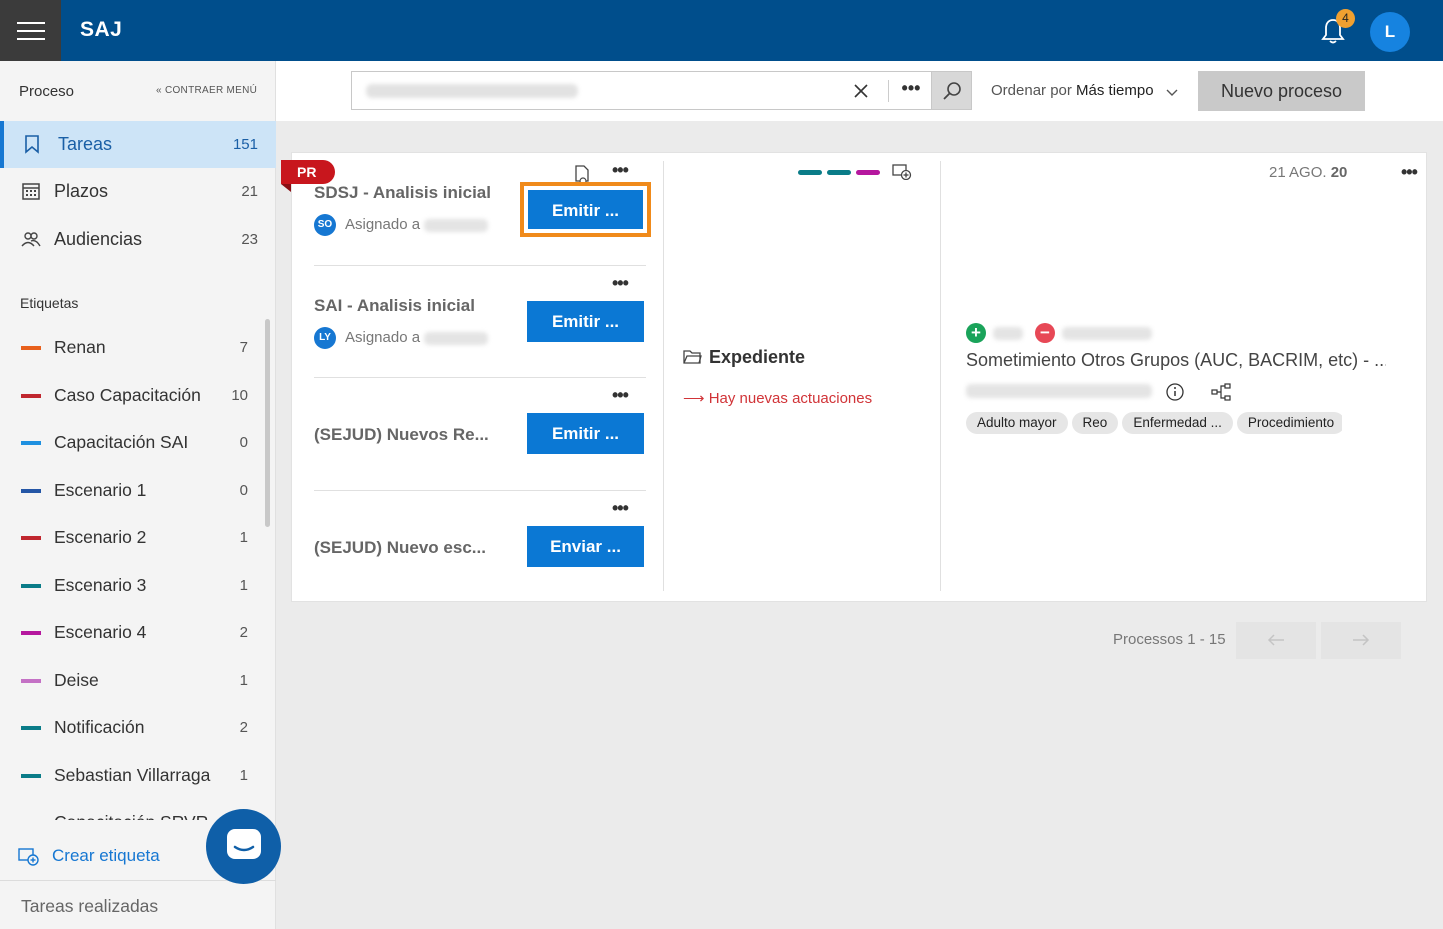  I want to click on sidebar-item-plazos: Plazos 21, so click(138, 191).